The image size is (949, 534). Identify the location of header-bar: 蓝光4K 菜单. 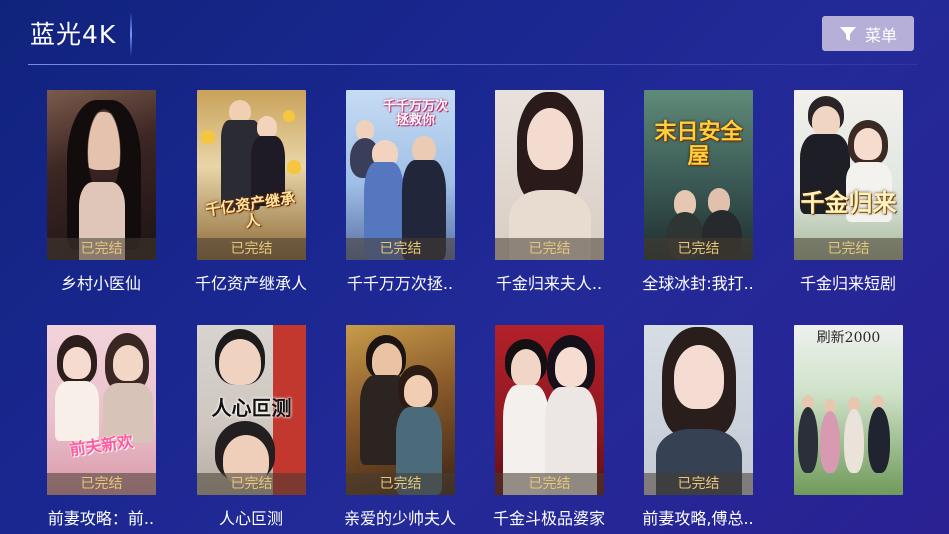
(474, 33).